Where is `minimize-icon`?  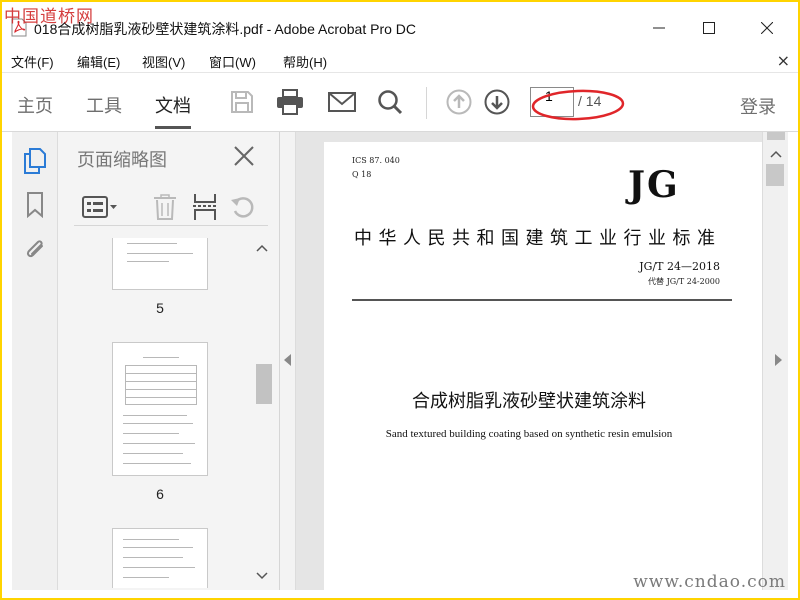
minimize-icon is located at coordinates (659, 28).